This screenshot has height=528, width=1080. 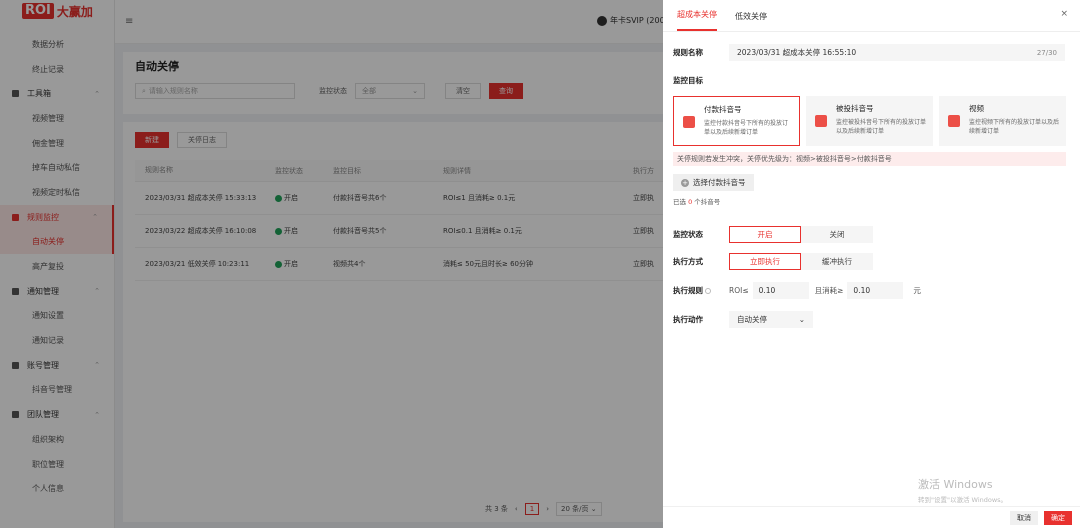 What do you see at coordinates (855, 108) in the screenshot?
I see `target-title: 被投抖音号` at bounding box center [855, 108].